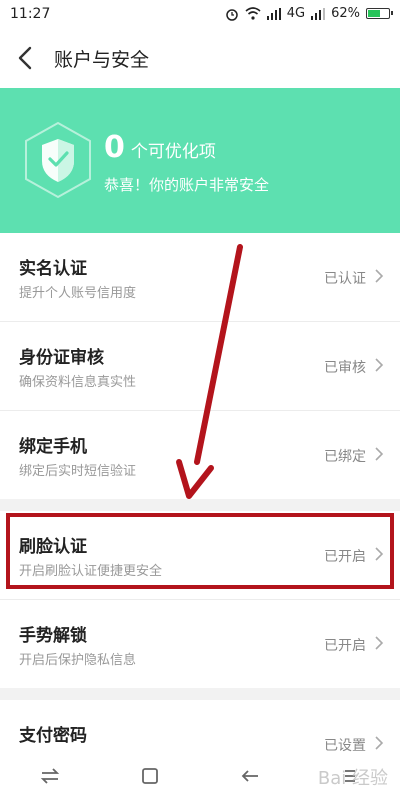  I want to click on battery-icon, so click(379, 13).